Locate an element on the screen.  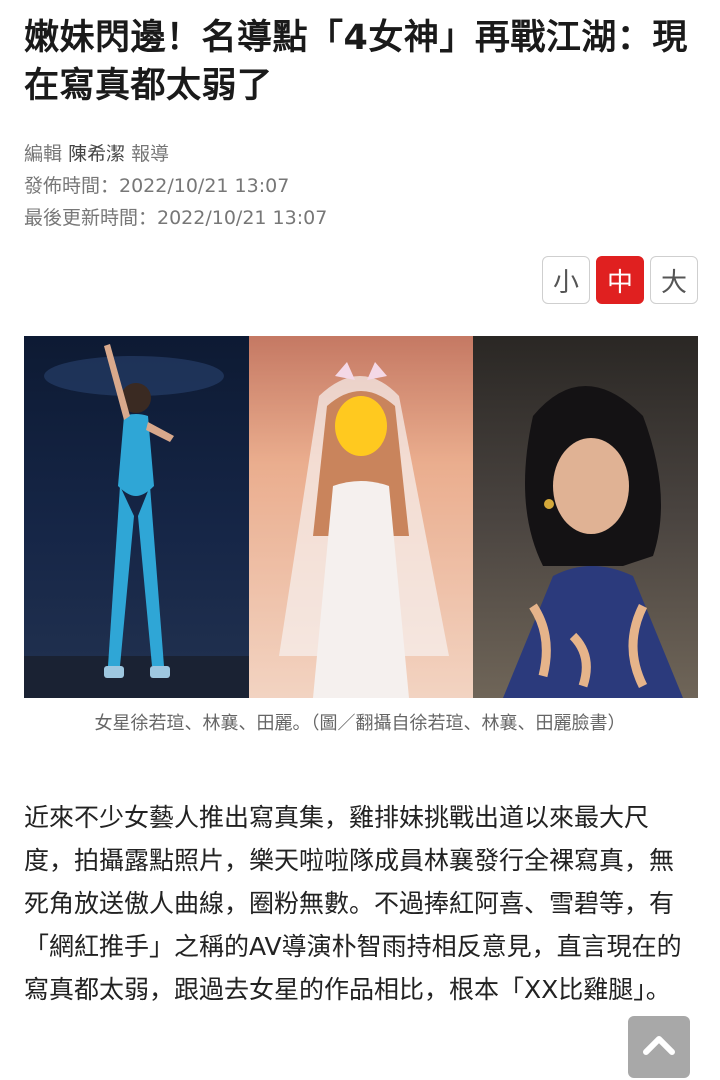
scroll-to-top-button is located at coordinates (659, 1047).